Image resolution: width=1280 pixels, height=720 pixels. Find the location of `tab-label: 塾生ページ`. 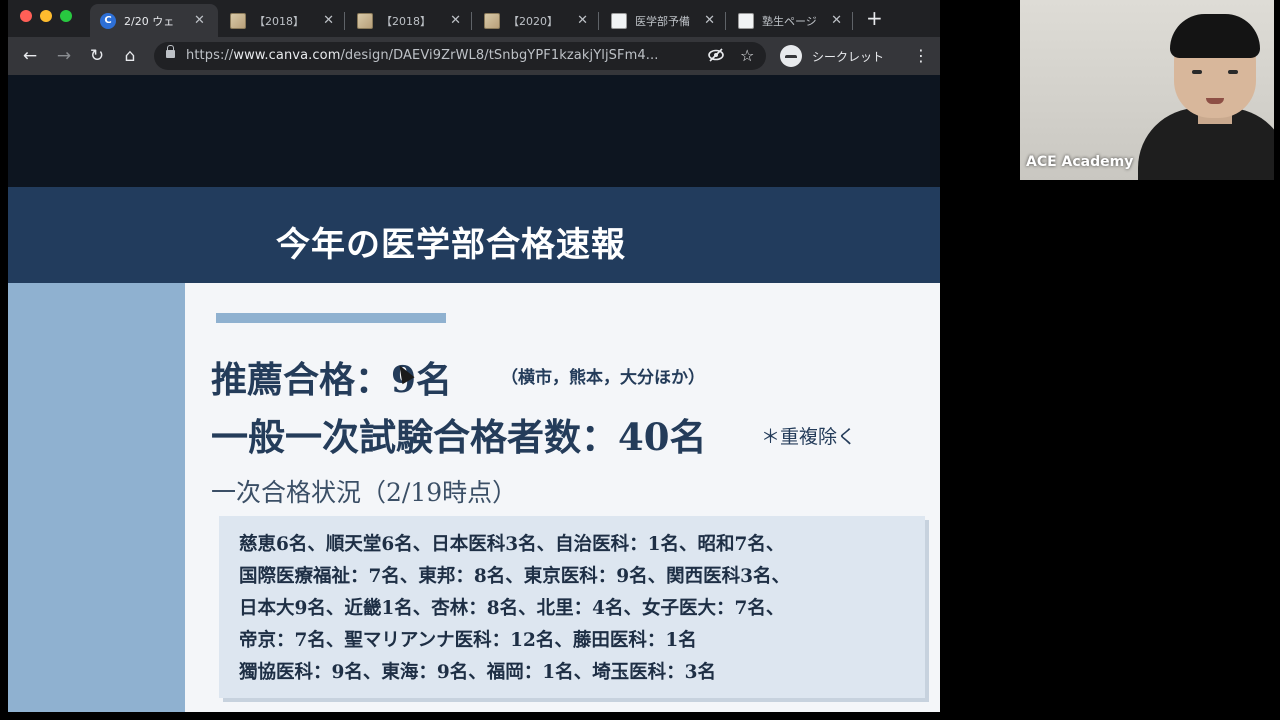

tab-label: 塾生ページ is located at coordinates (789, 21).